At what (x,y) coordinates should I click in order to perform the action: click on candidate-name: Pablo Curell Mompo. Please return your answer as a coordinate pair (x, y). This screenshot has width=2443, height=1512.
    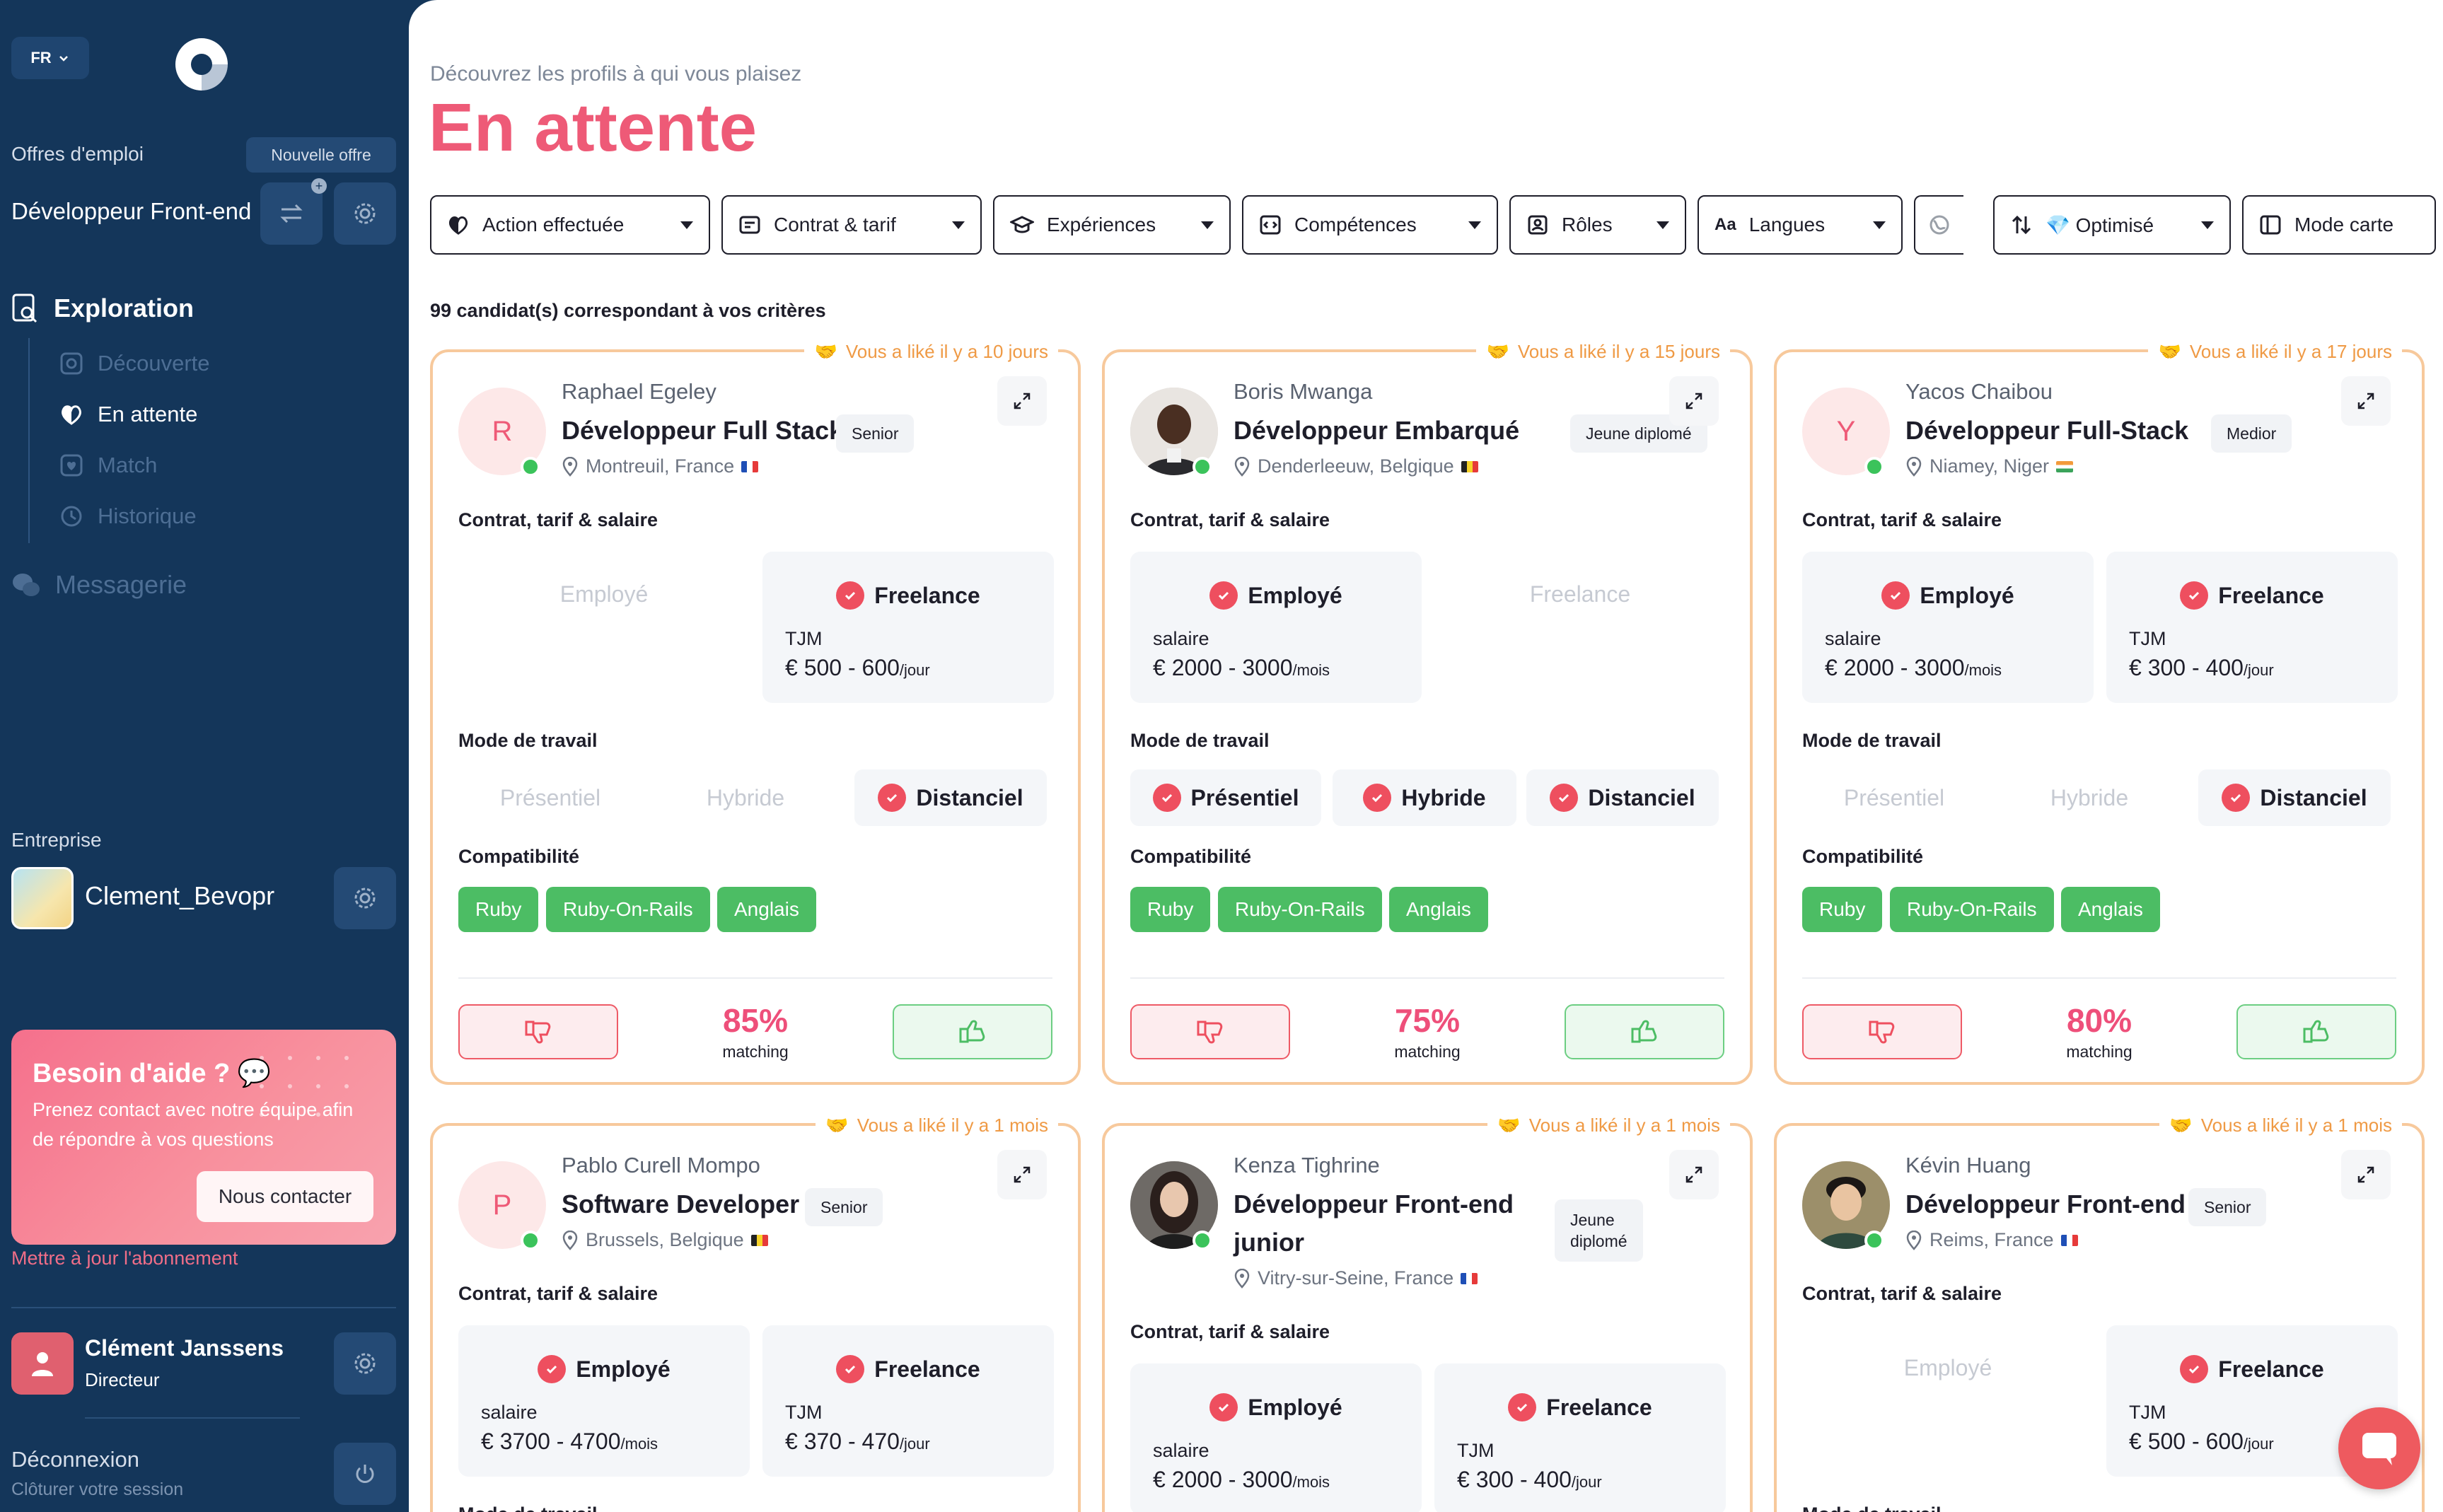
    Looking at the image, I should click on (661, 1165).